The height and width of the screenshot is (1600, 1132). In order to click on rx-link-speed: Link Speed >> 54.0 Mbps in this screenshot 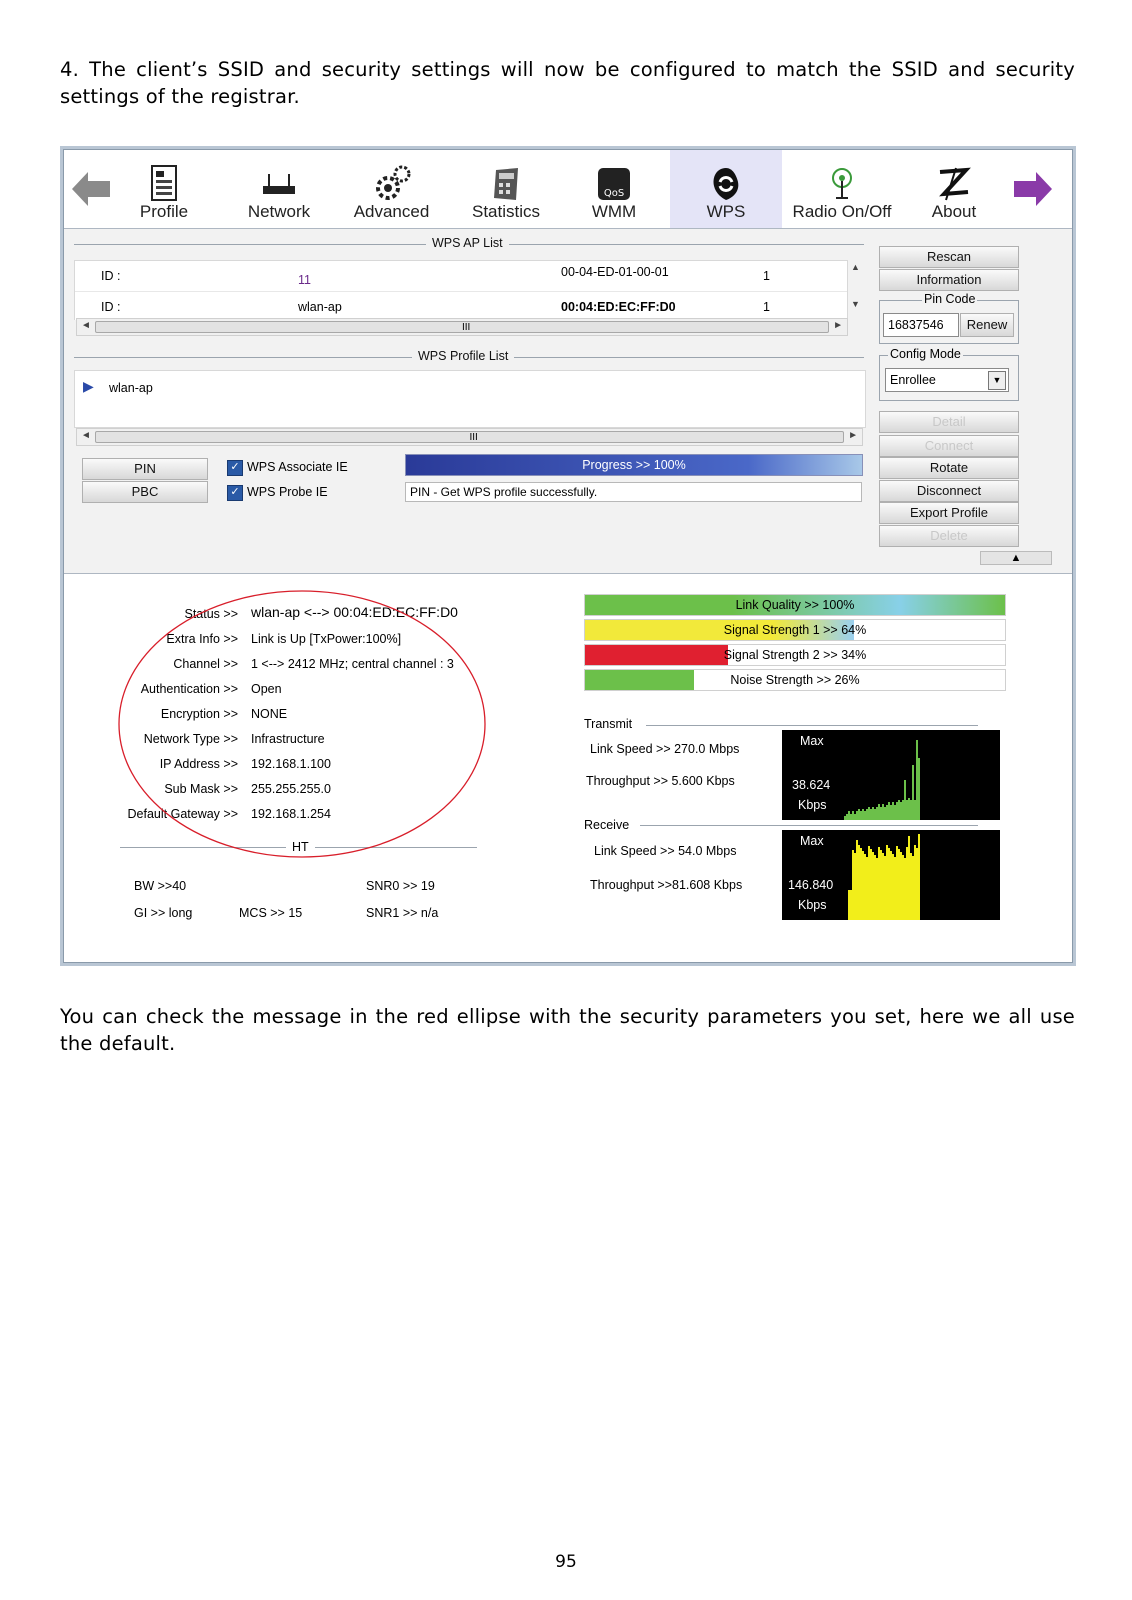, I will do `click(665, 851)`.